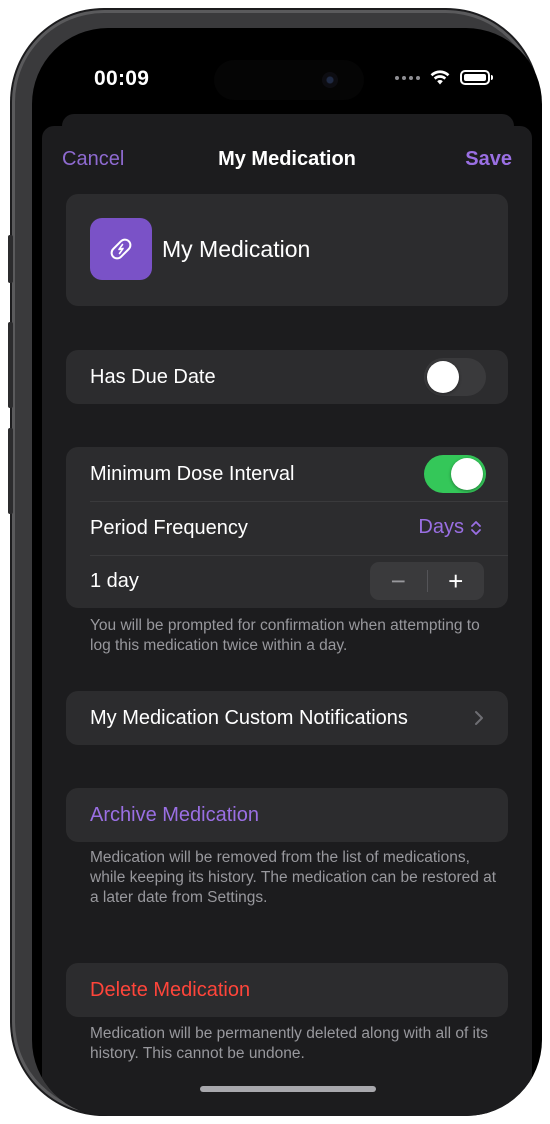  Describe the element at coordinates (456, 581) in the screenshot. I see `increment-button: +` at that location.